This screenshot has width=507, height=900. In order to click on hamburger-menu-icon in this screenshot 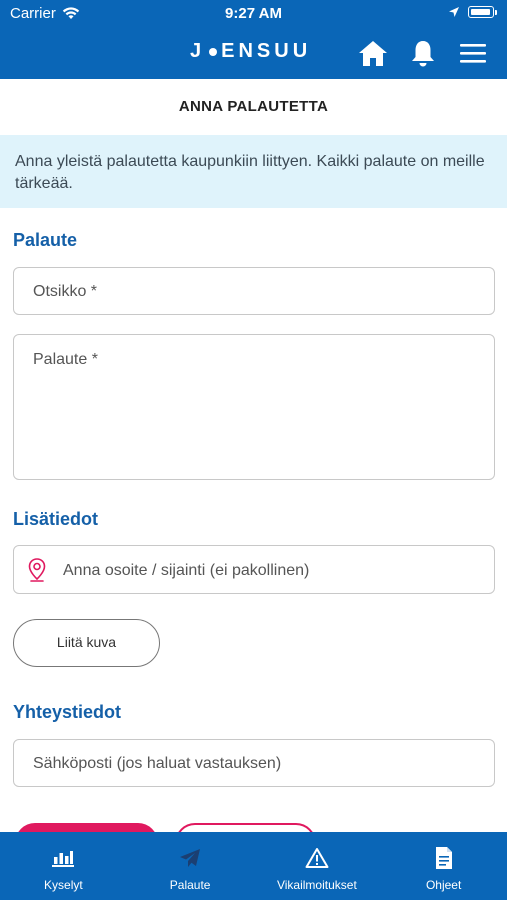, I will do `click(473, 53)`.